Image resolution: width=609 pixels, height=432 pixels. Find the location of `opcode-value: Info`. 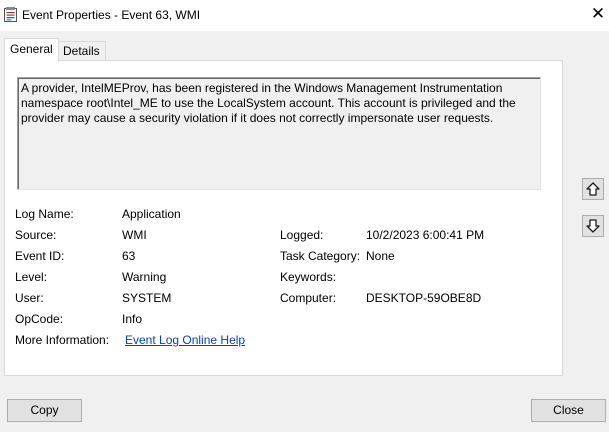

opcode-value: Info is located at coordinates (132, 319).